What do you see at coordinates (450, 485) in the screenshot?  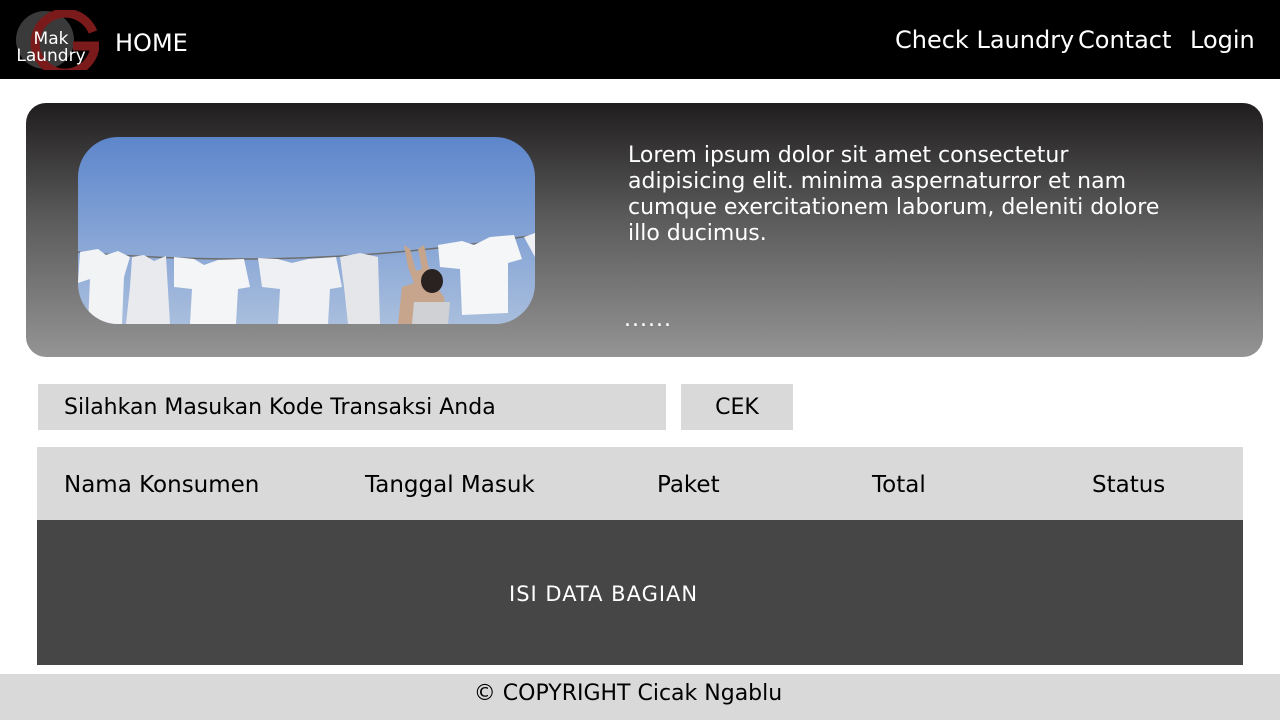 I see `column-tanggal-masuk: Tanggal Masuk` at bounding box center [450, 485].